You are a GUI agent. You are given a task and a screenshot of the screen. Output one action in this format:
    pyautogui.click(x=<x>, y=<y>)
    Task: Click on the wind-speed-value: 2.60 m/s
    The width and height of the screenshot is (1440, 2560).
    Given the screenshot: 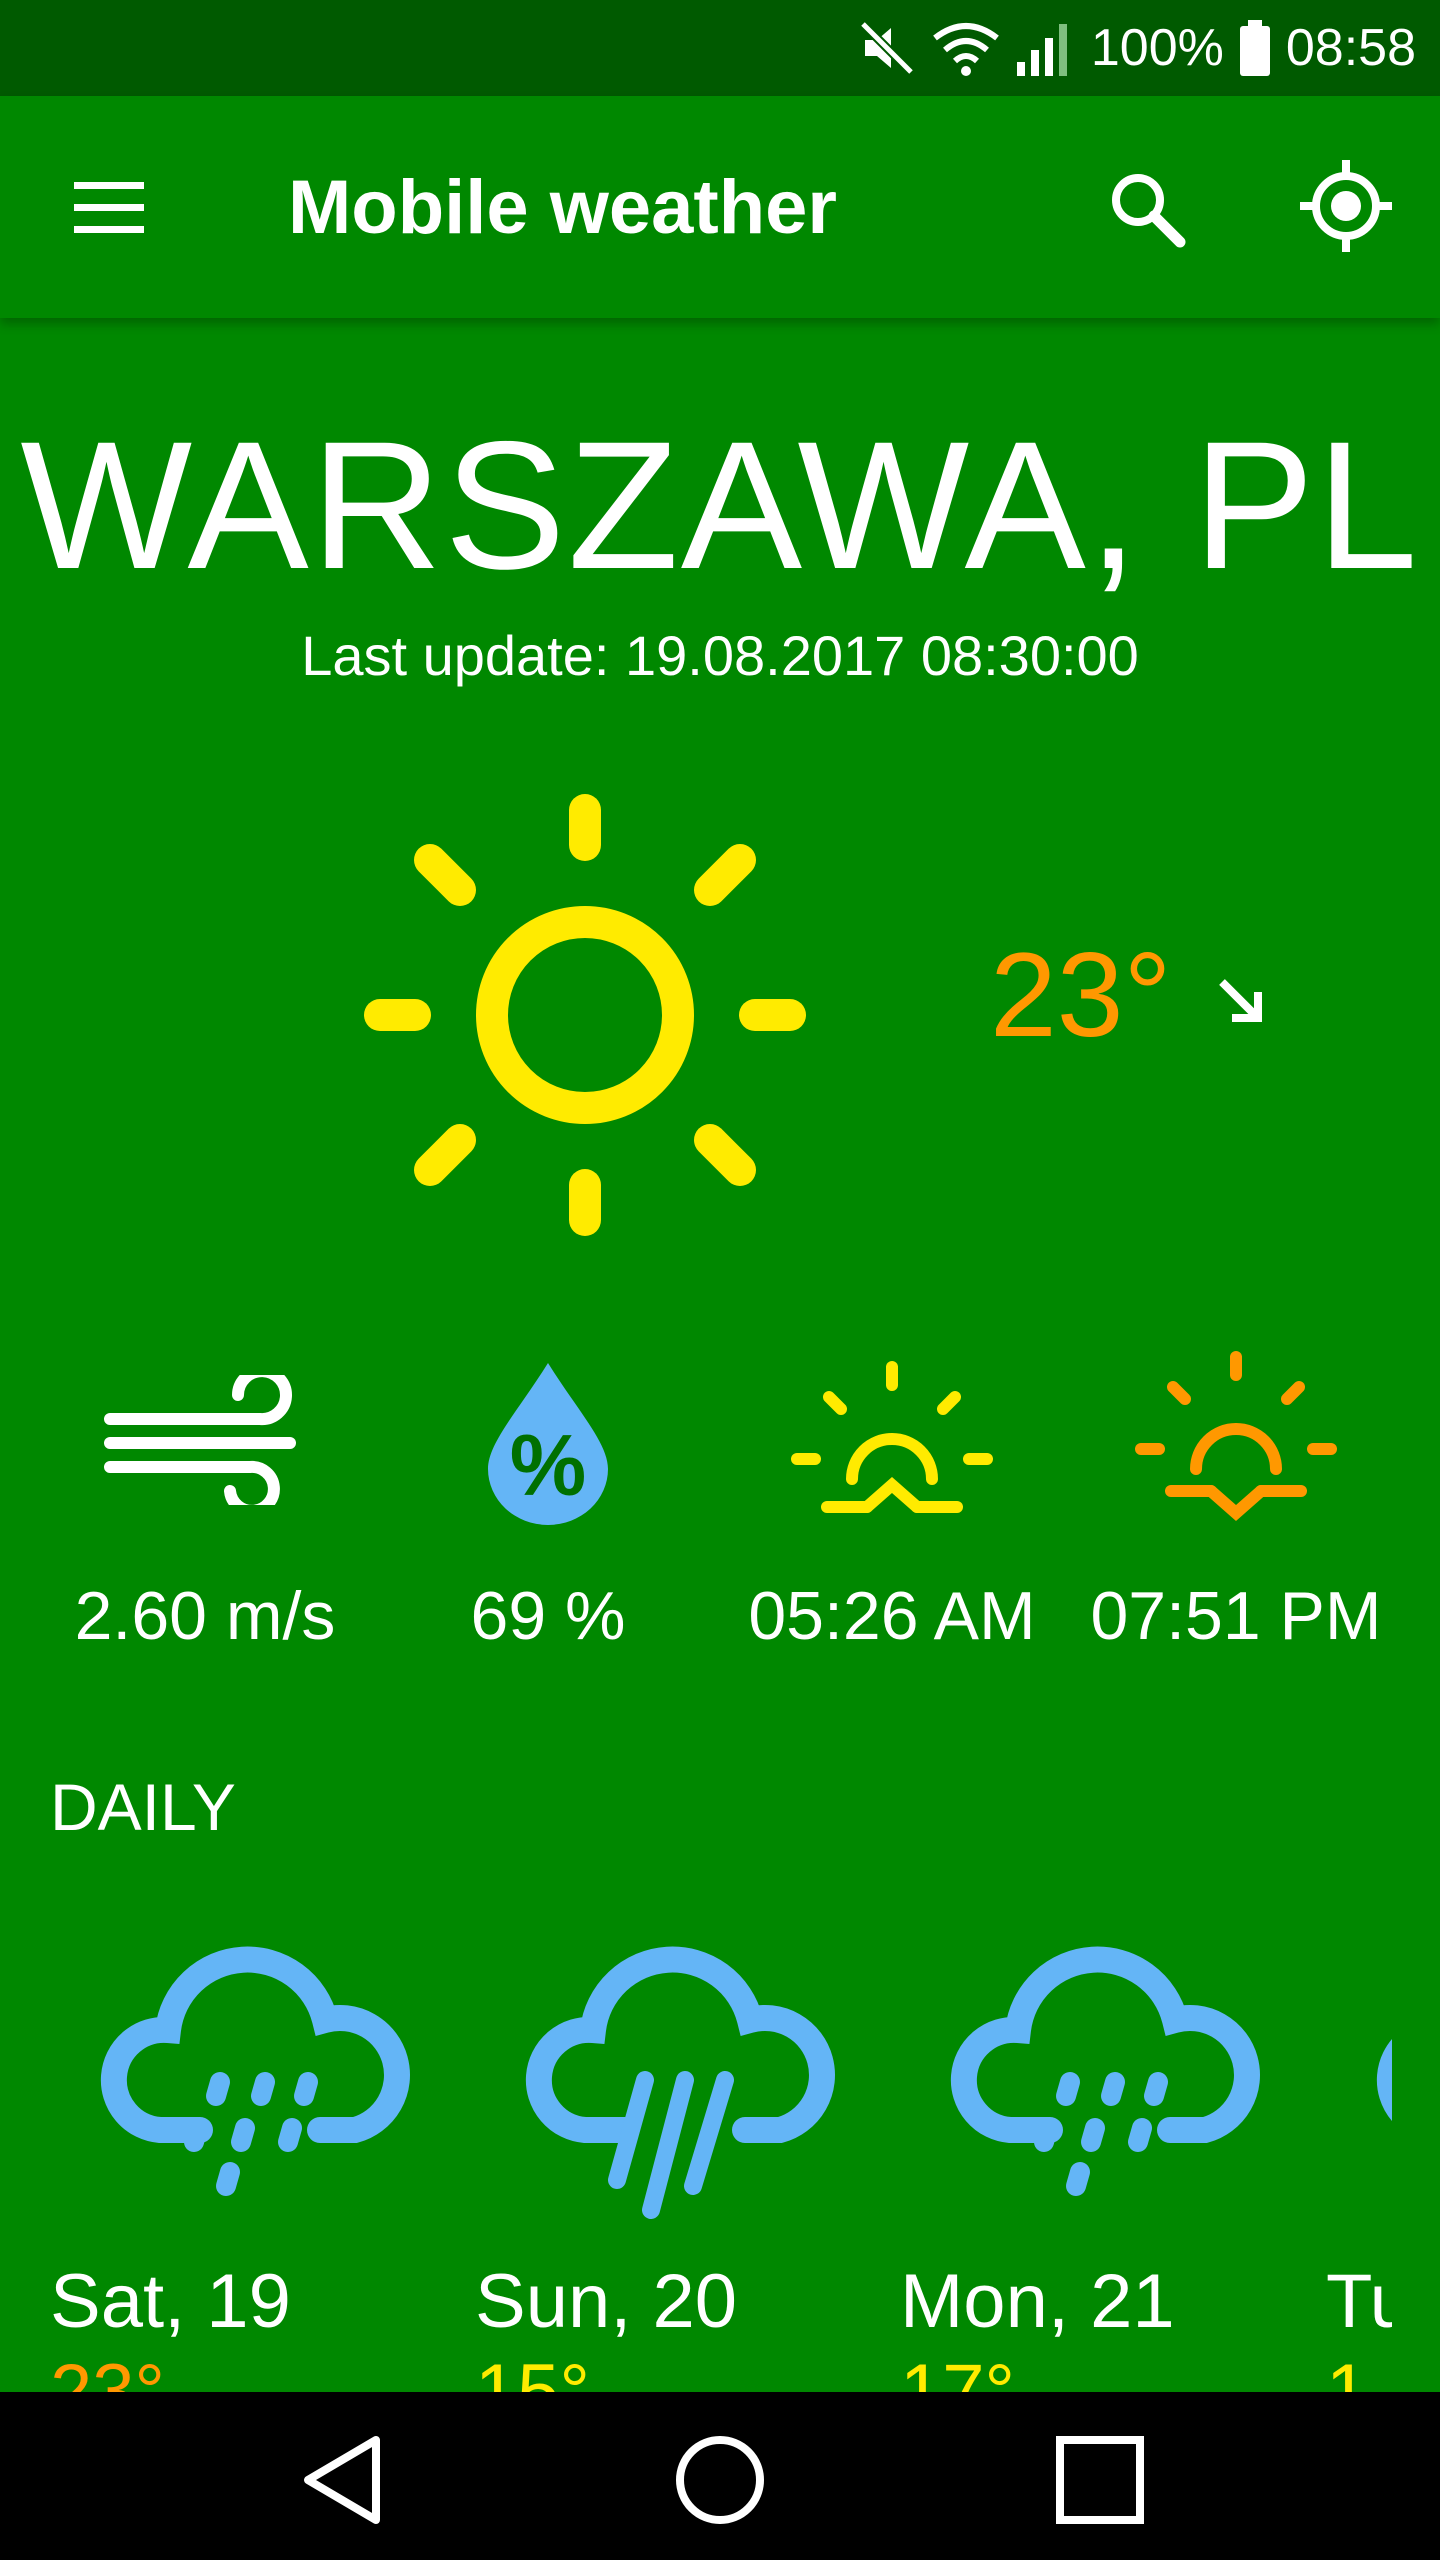 What is the action you would take?
    pyautogui.click(x=205, y=1616)
    